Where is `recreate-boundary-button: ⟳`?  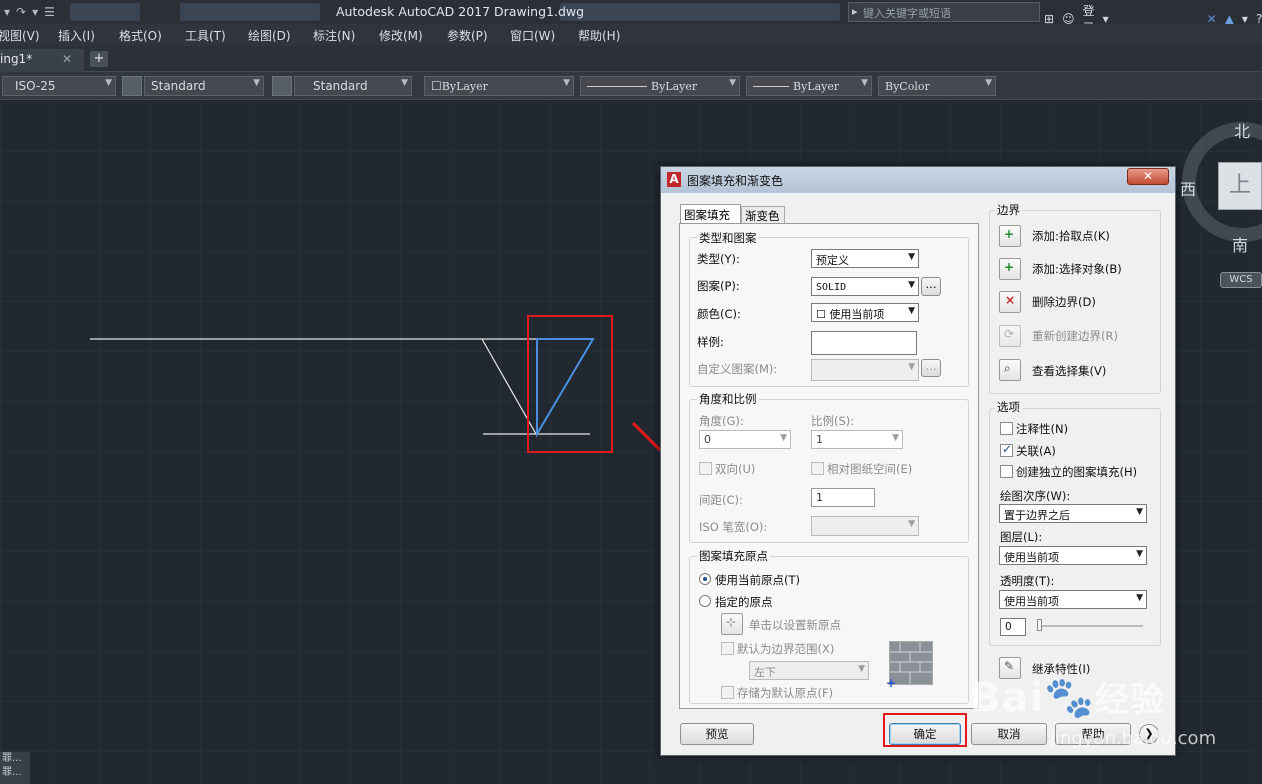
recreate-boundary-button: ⟳ is located at coordinates (1010, 336).